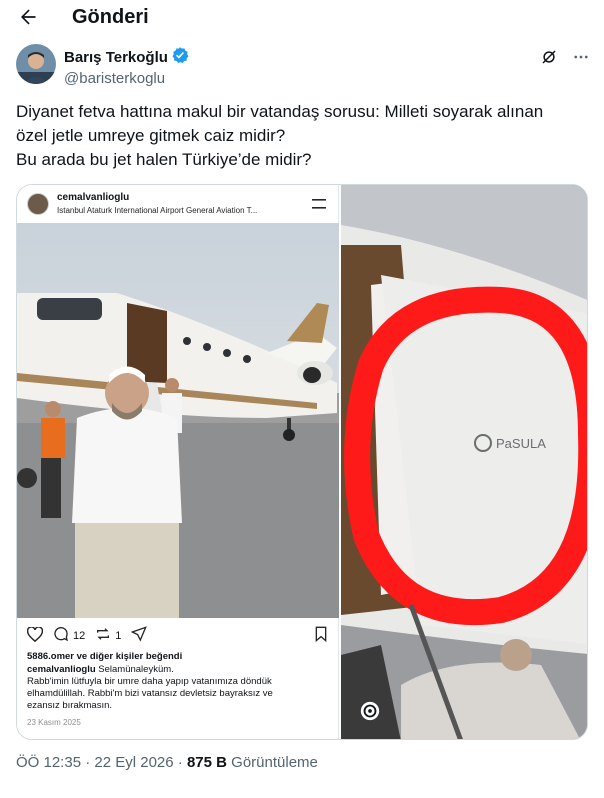 The width and height of the screenshot is (604, 798). Describe the element at coordinates (48, 762) in the screenshot. I see `tweet-time: ÖÖ 12:35` at that location.